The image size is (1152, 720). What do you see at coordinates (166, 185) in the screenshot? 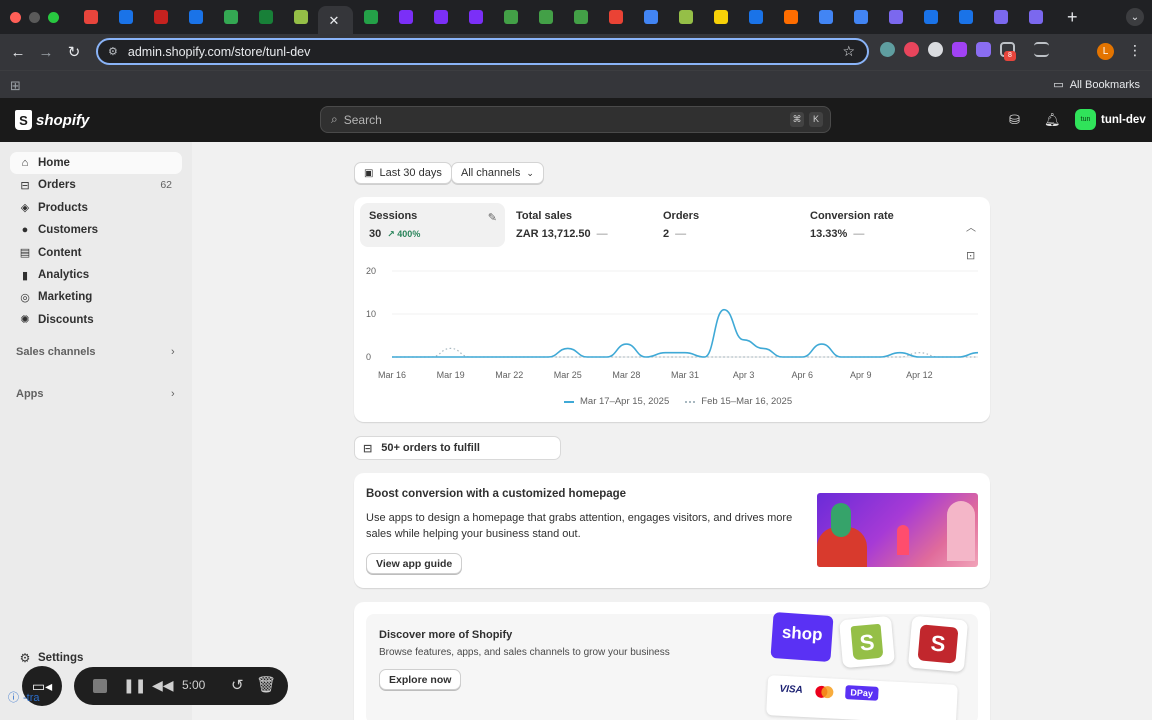
I see `orders-count-badge: 62` at bounding box center [166, 185].